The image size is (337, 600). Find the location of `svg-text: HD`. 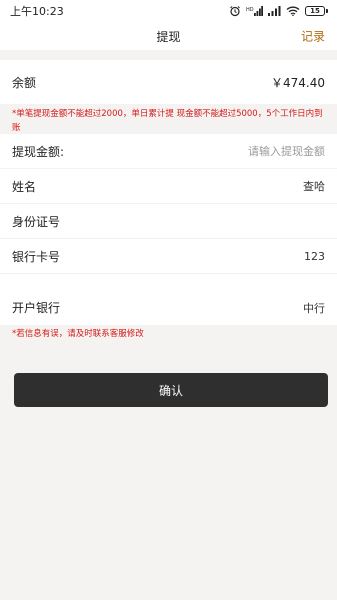

svg-text: HD is located at coordinates (250, 10).